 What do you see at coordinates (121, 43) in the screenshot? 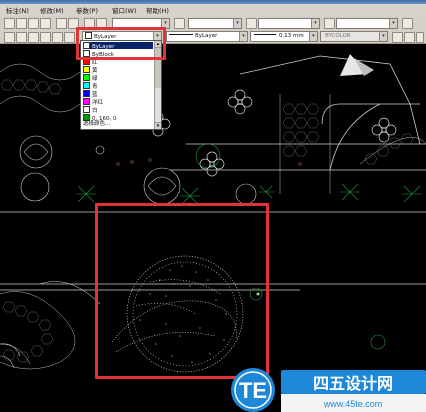
I see `highlight-box-color-combo` at bounding box center [121, 43].